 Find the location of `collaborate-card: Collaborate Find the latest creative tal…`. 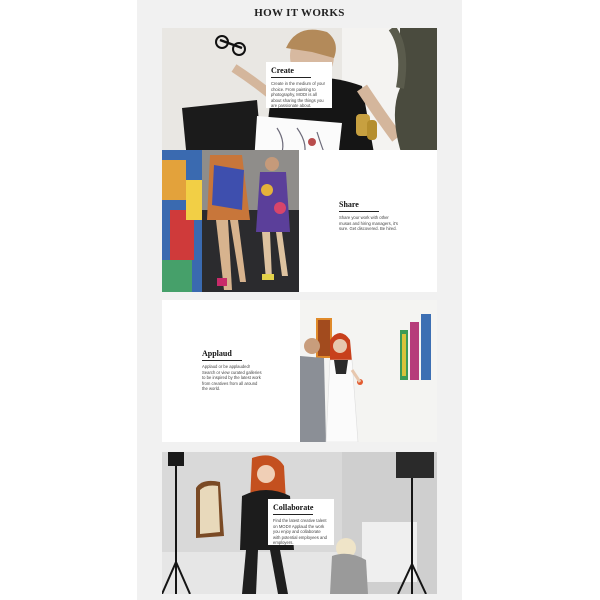

collaborate-card: Collaborate Find the latest creative tal… is located at coordinates (301, 522).